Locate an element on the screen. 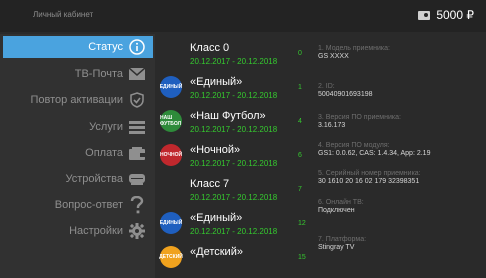 This screenshot has height=278, width=486. channel-item: Класс 7 20.12.2017 - 20.12.2018 7 is located at coordinates (235, 189).